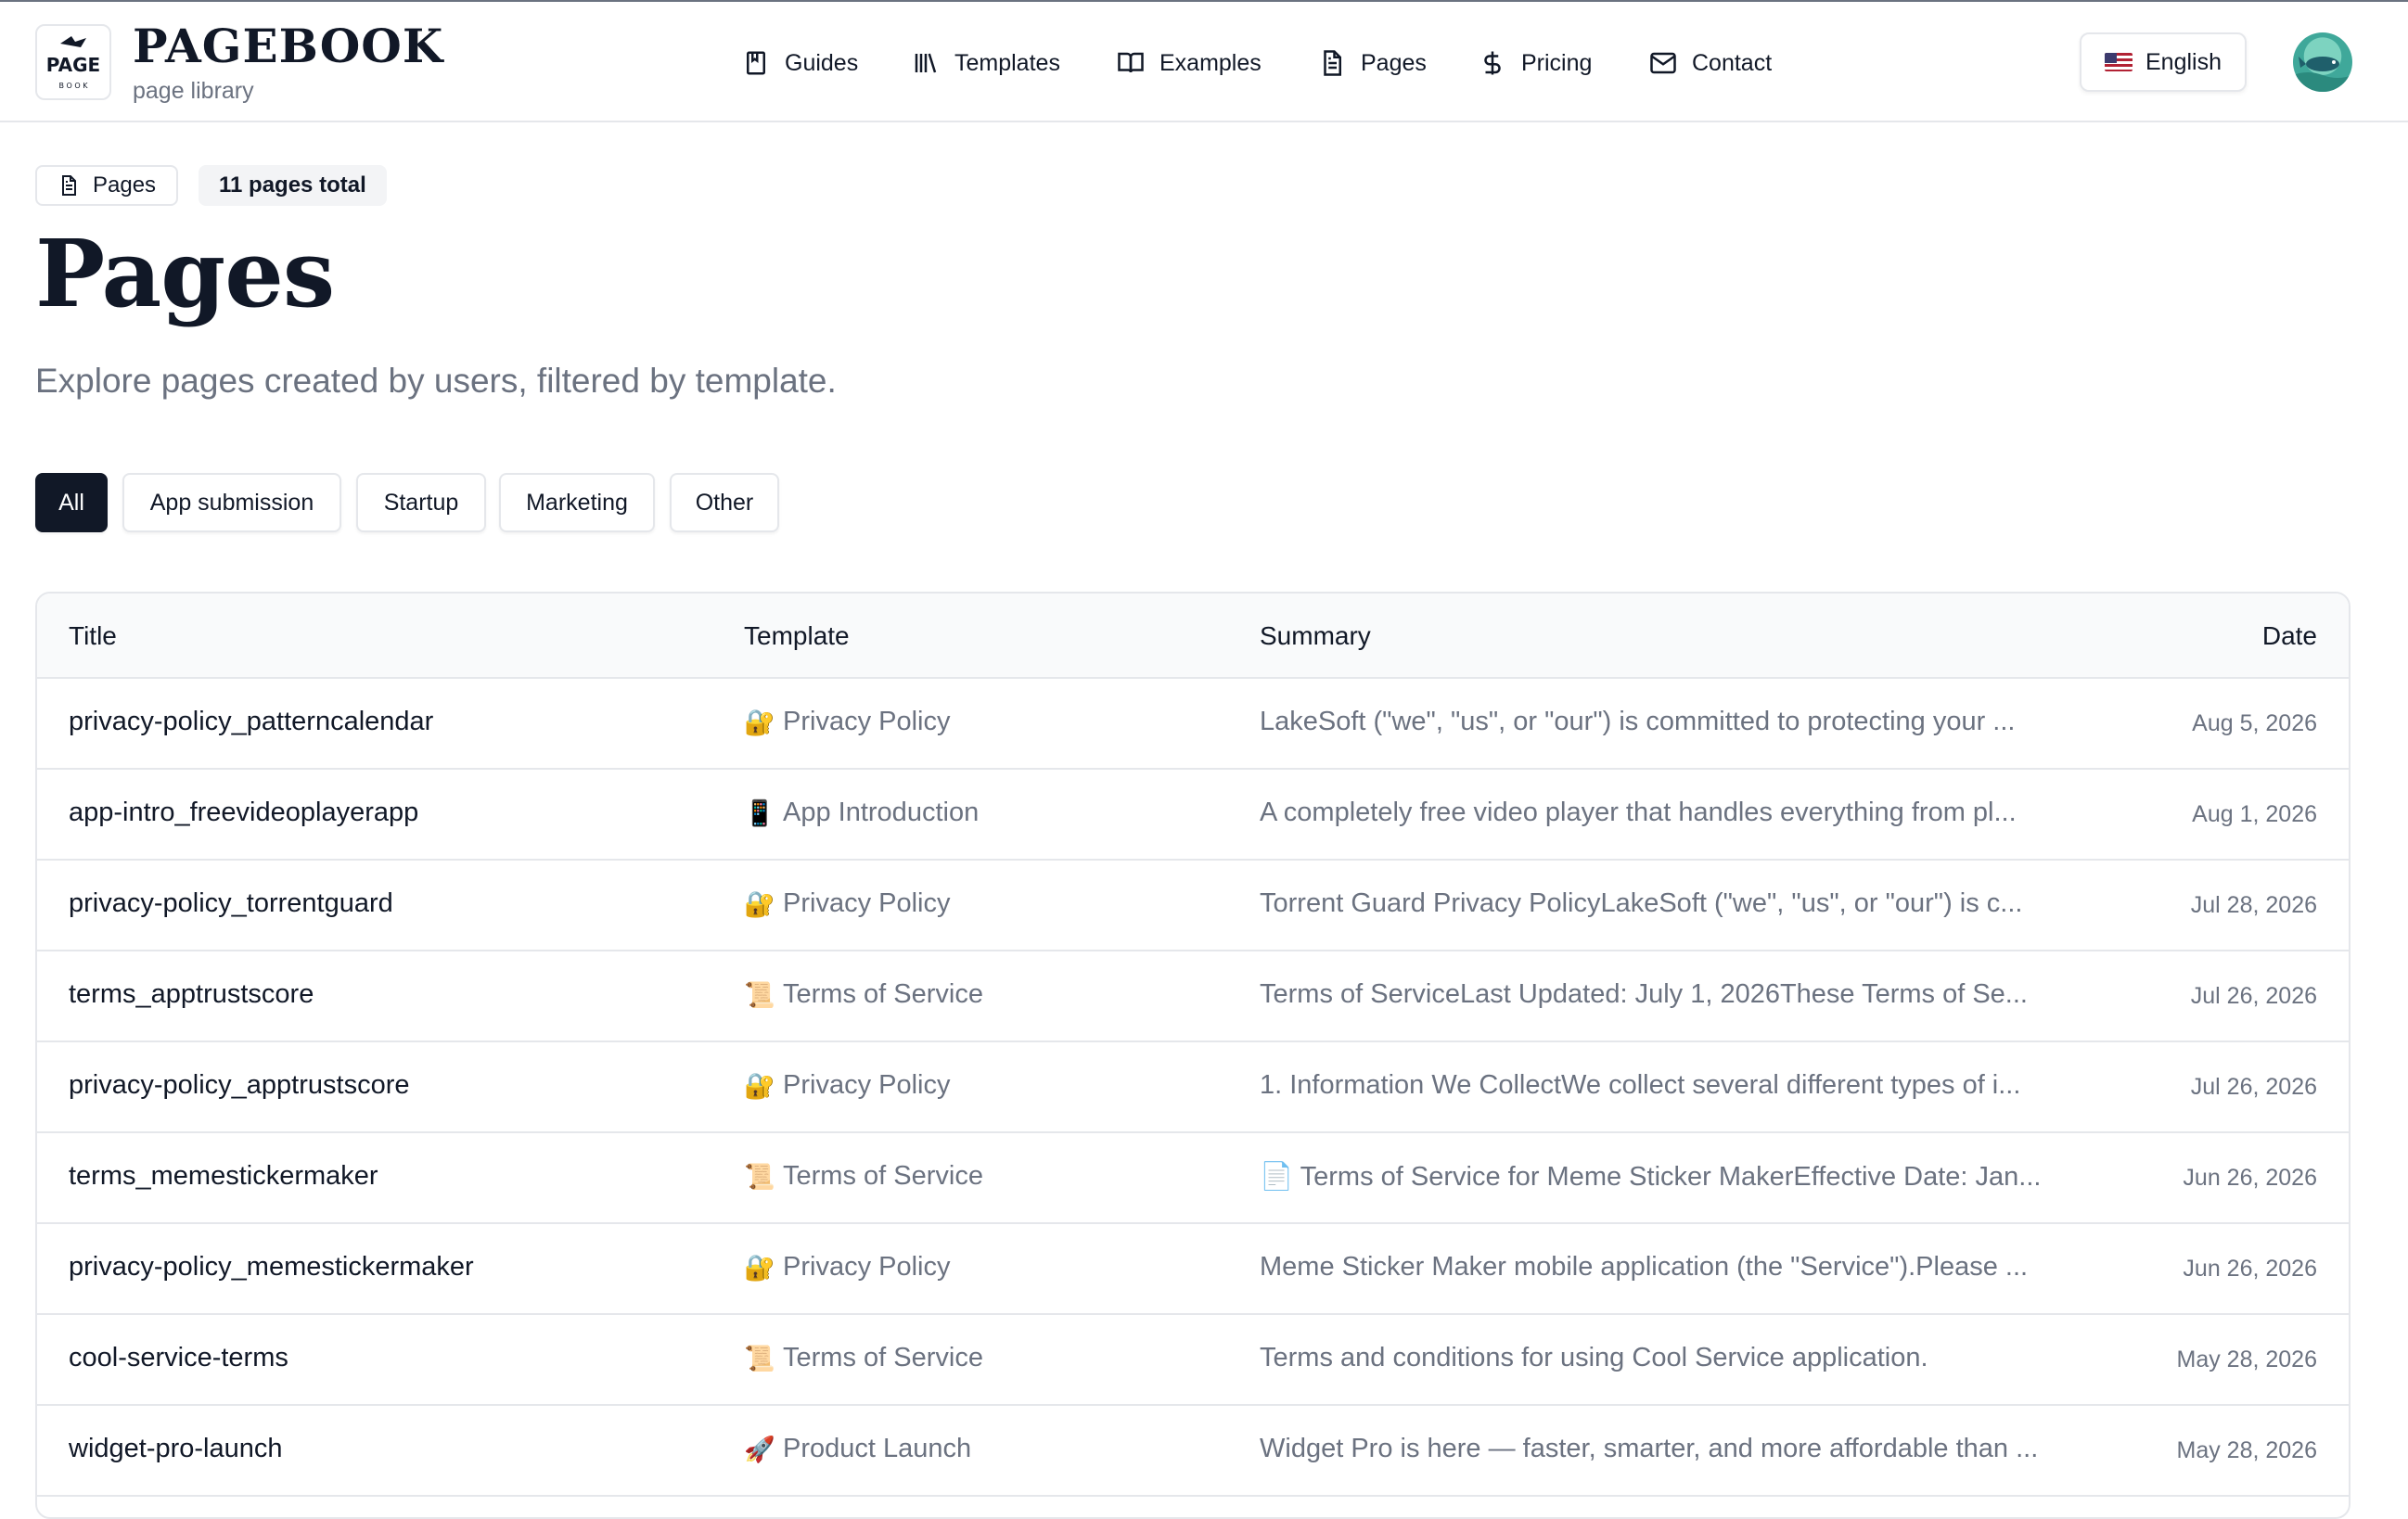 This screenshot has height=1519, width=2408. What do you see at coordinates (176, 1449) in the screenshot?
I see `row-title: widget-pro-launch` at bounding box center [176, 1449].